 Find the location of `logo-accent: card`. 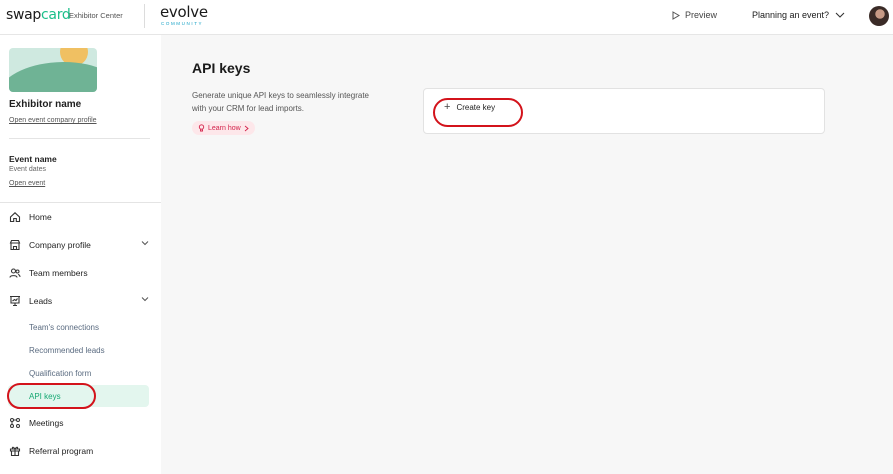

logo-accent: card is located at coordinates (56, 15).